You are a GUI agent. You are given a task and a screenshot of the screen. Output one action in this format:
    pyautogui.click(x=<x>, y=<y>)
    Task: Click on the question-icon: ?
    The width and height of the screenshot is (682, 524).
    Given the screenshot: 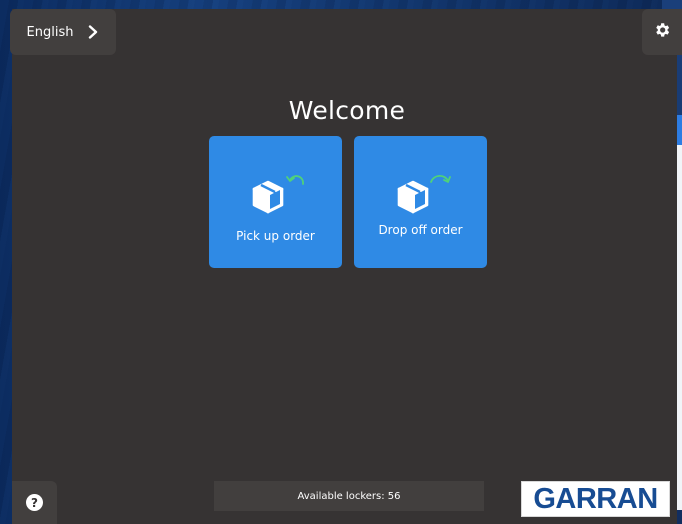 What is the action you would take?
    pyautogui.click(x=34, y=502)
    